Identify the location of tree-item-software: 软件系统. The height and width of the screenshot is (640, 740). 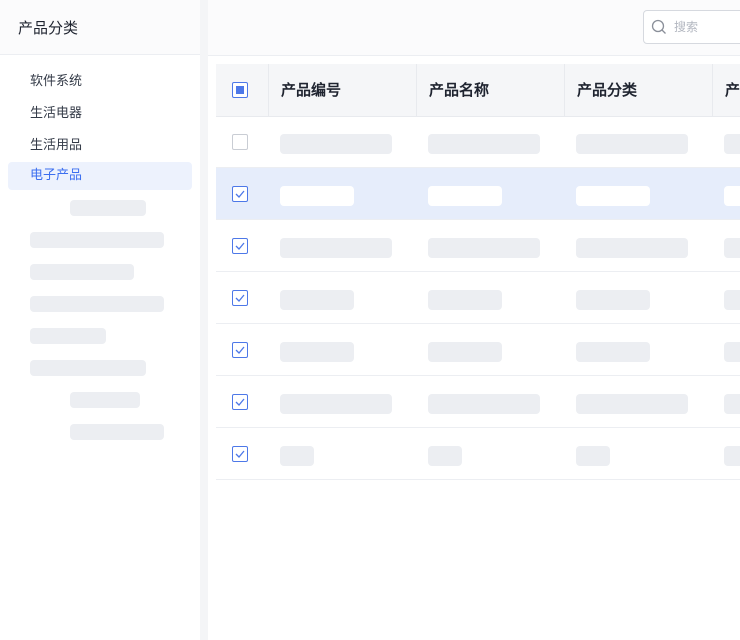
(100, 82).